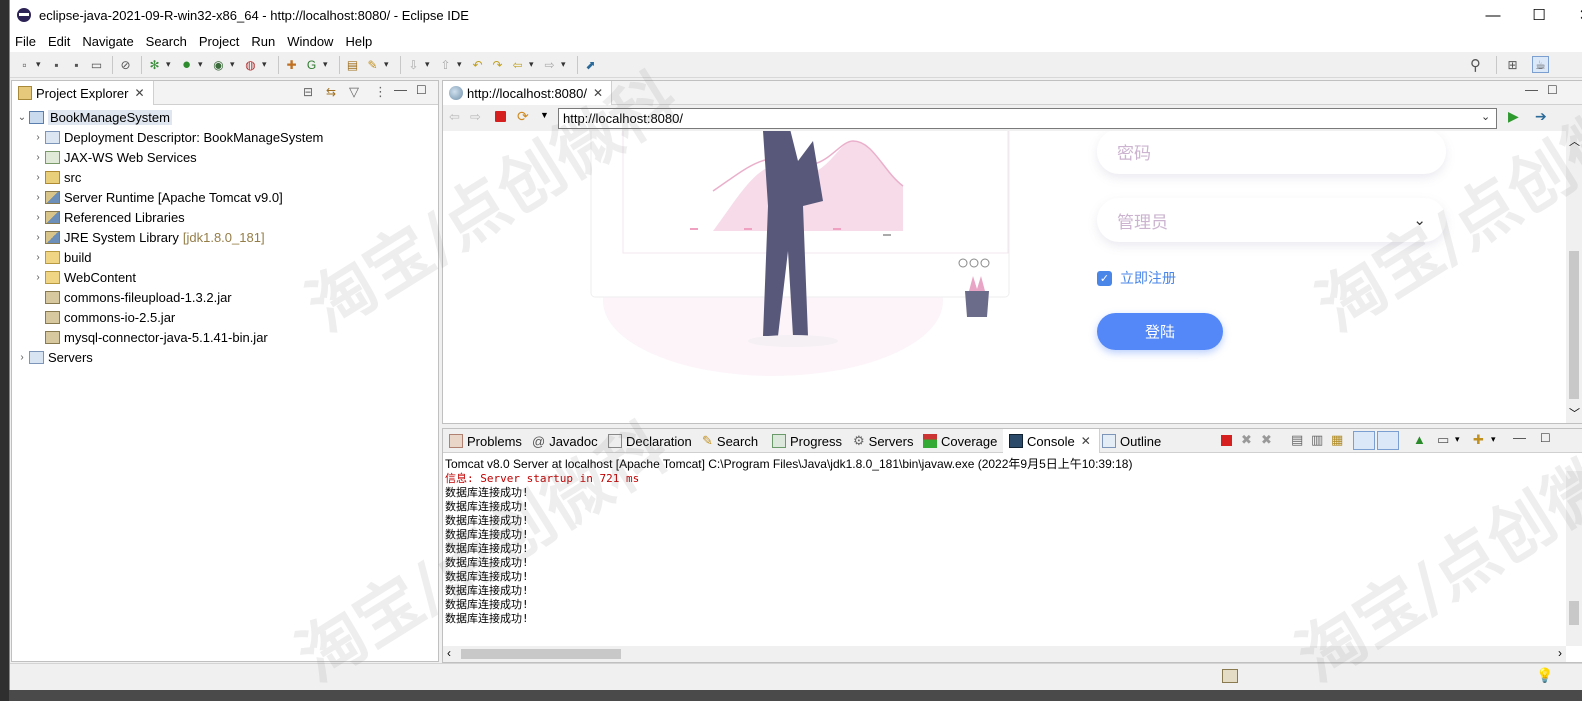 This screenshot has width=1582, height=701. Describe the element at coordinates (1560, 653) in the screenshot. I see `scroll-right-icon: ›` at that location.